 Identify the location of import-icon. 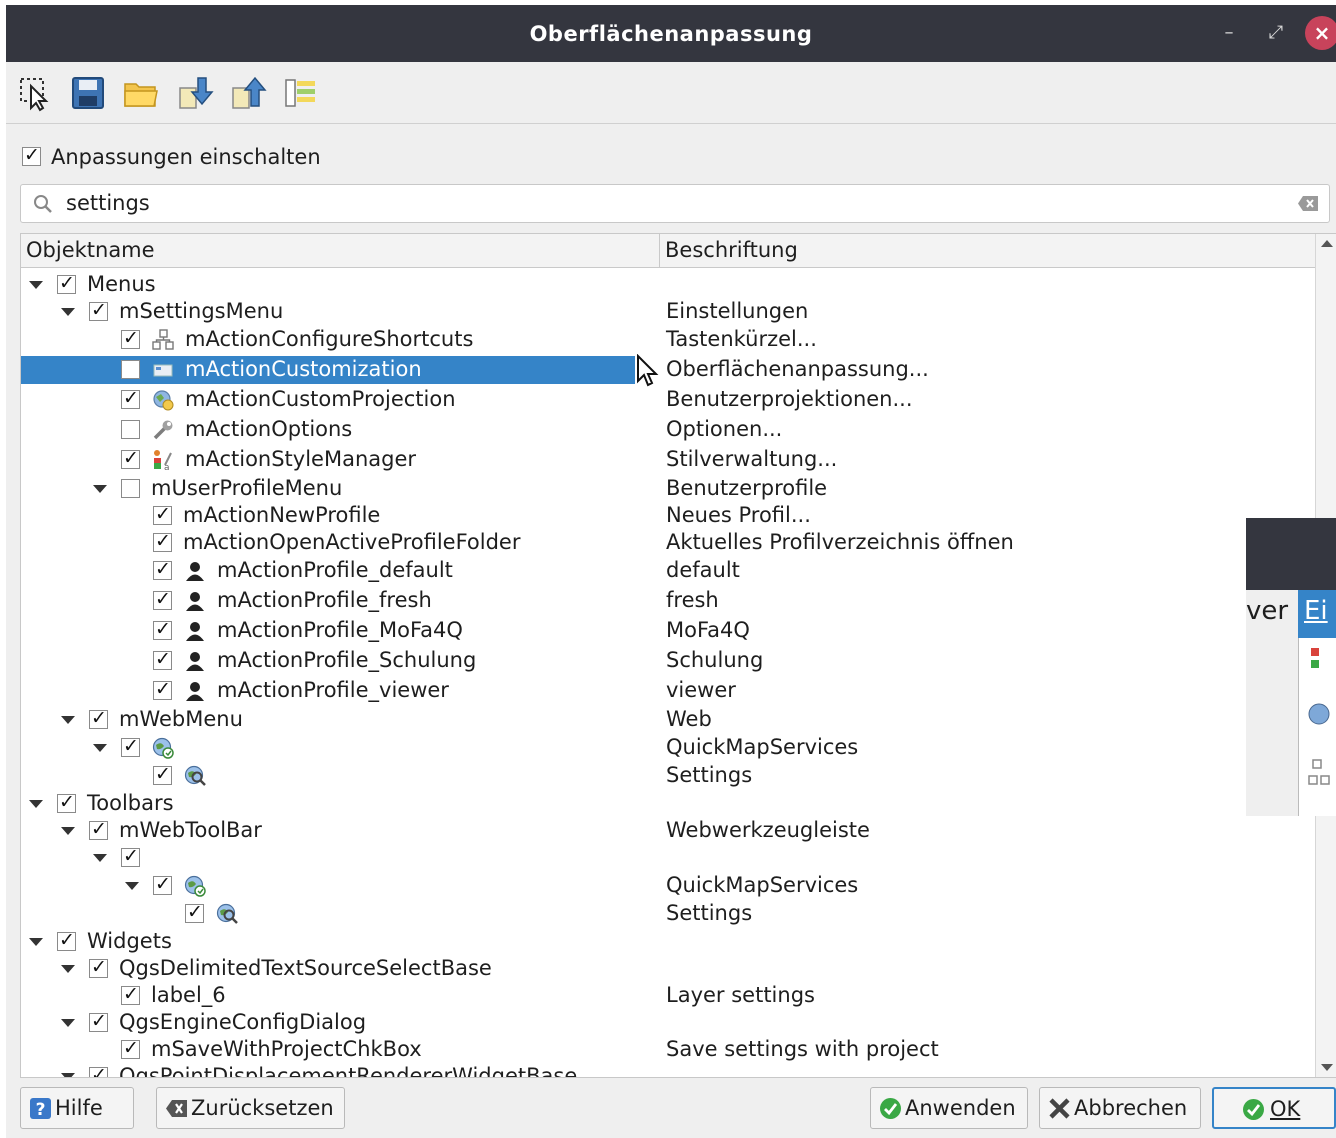
(195, 93).